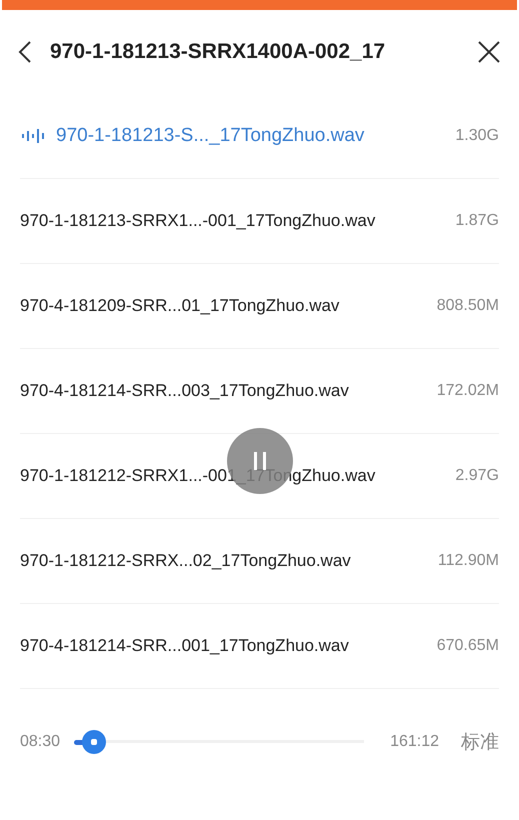 The image size is (519, 820). Describe the element at coordinates (94, 742) in the screenshot. I see `slider-thumb` at that location.